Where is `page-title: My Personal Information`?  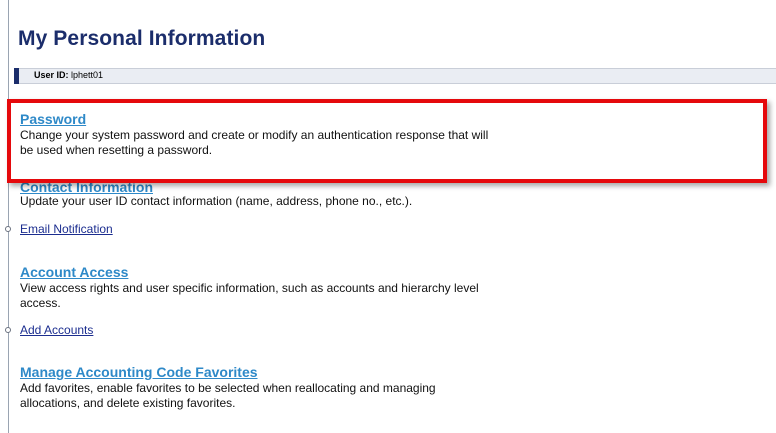 page-title: My Personal Information is located at coordinates (142, 38).